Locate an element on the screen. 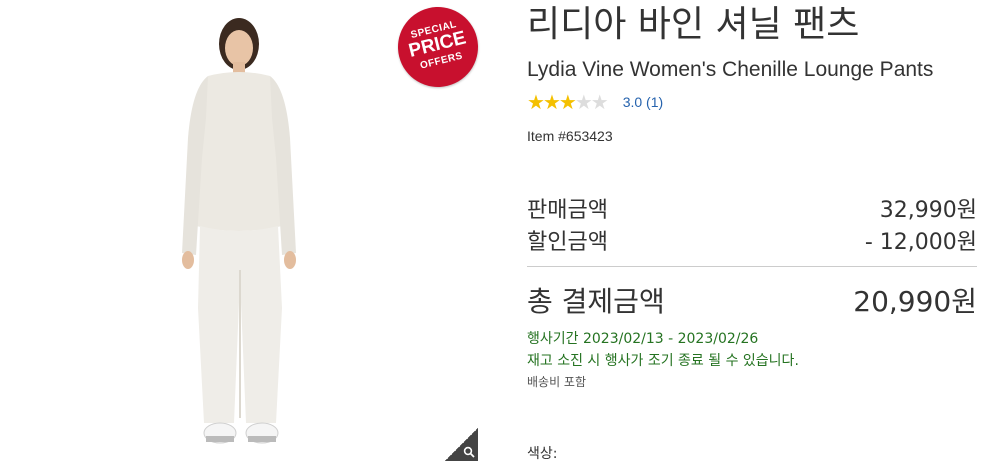 The height and width of the screenshot is (470, 1006). total-value: 20,990원 is located at coordinates (915, 301).